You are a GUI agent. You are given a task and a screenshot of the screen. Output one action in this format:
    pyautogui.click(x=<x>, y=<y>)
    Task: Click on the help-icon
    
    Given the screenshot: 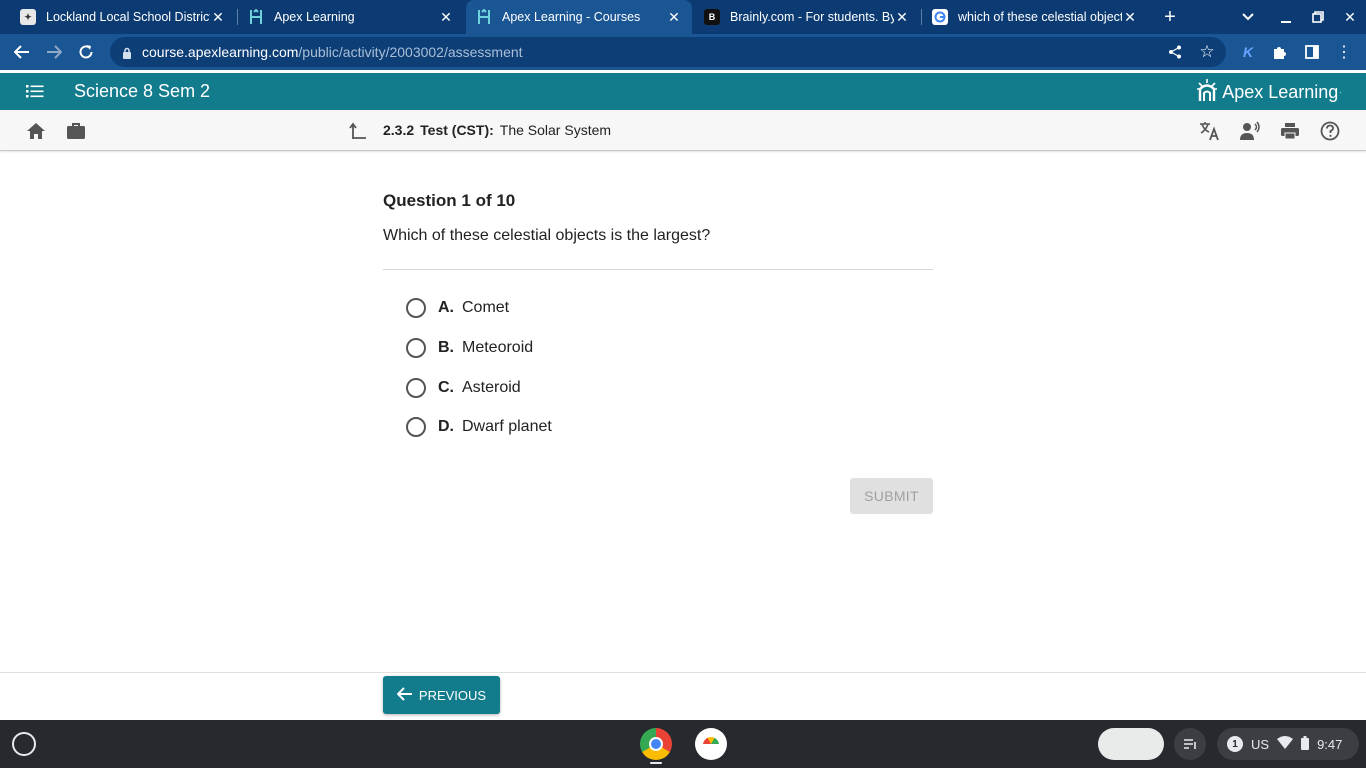 What is the action you would take?
    pyautogui.click(x=1330, y=131)
    